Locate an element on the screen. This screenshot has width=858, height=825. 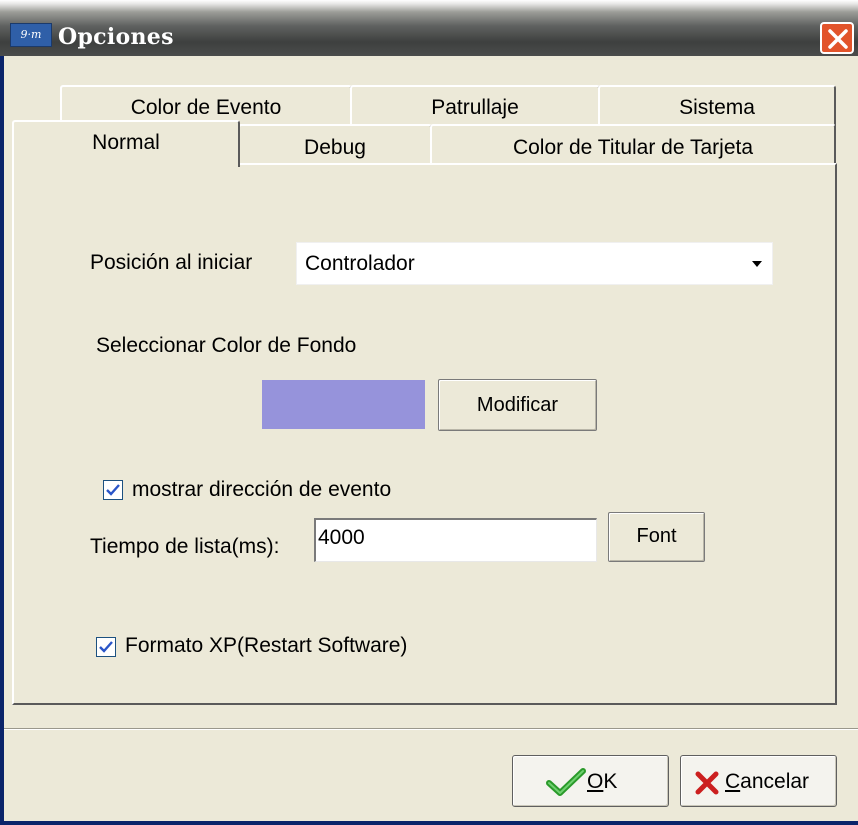
bg-color-swatch is located at coordinates (343, 404).